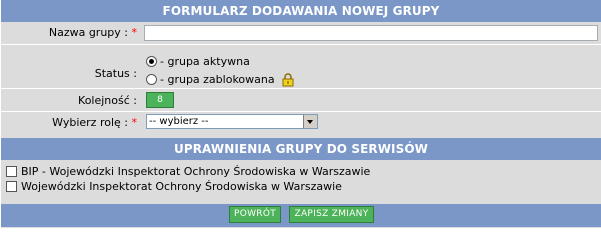 The image size is (601, 240). Describe the element at coordinates (151, 79) in the screenshot. I see `status-blocked-radio` at that location.